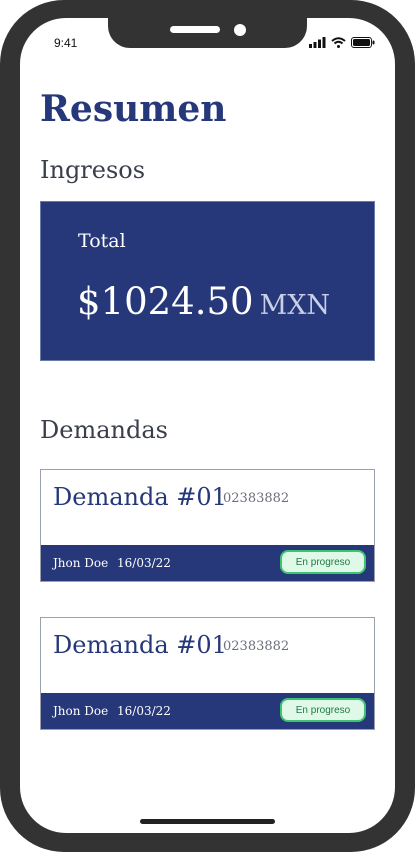 The height and width of the screenshot is (852, 415). Describe the element at coordinates (295, 305) in the screenshot. I see `currency-code: MXN` at that location.